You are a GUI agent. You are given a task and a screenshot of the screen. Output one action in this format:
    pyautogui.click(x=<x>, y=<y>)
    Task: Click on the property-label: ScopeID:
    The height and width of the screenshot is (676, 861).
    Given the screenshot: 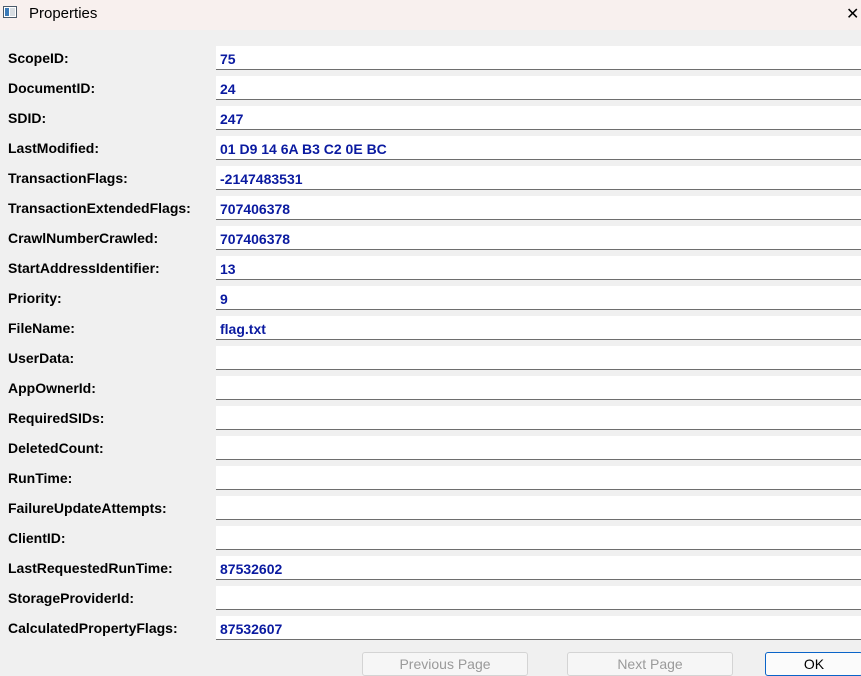 What is the action you would take?
    pyautogui.click(x=38, y=58)
    